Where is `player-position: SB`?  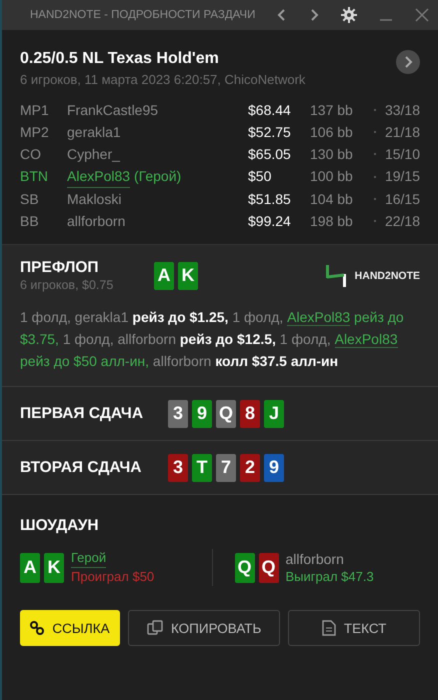
player-position: SB is located at coordinates (30, 199).